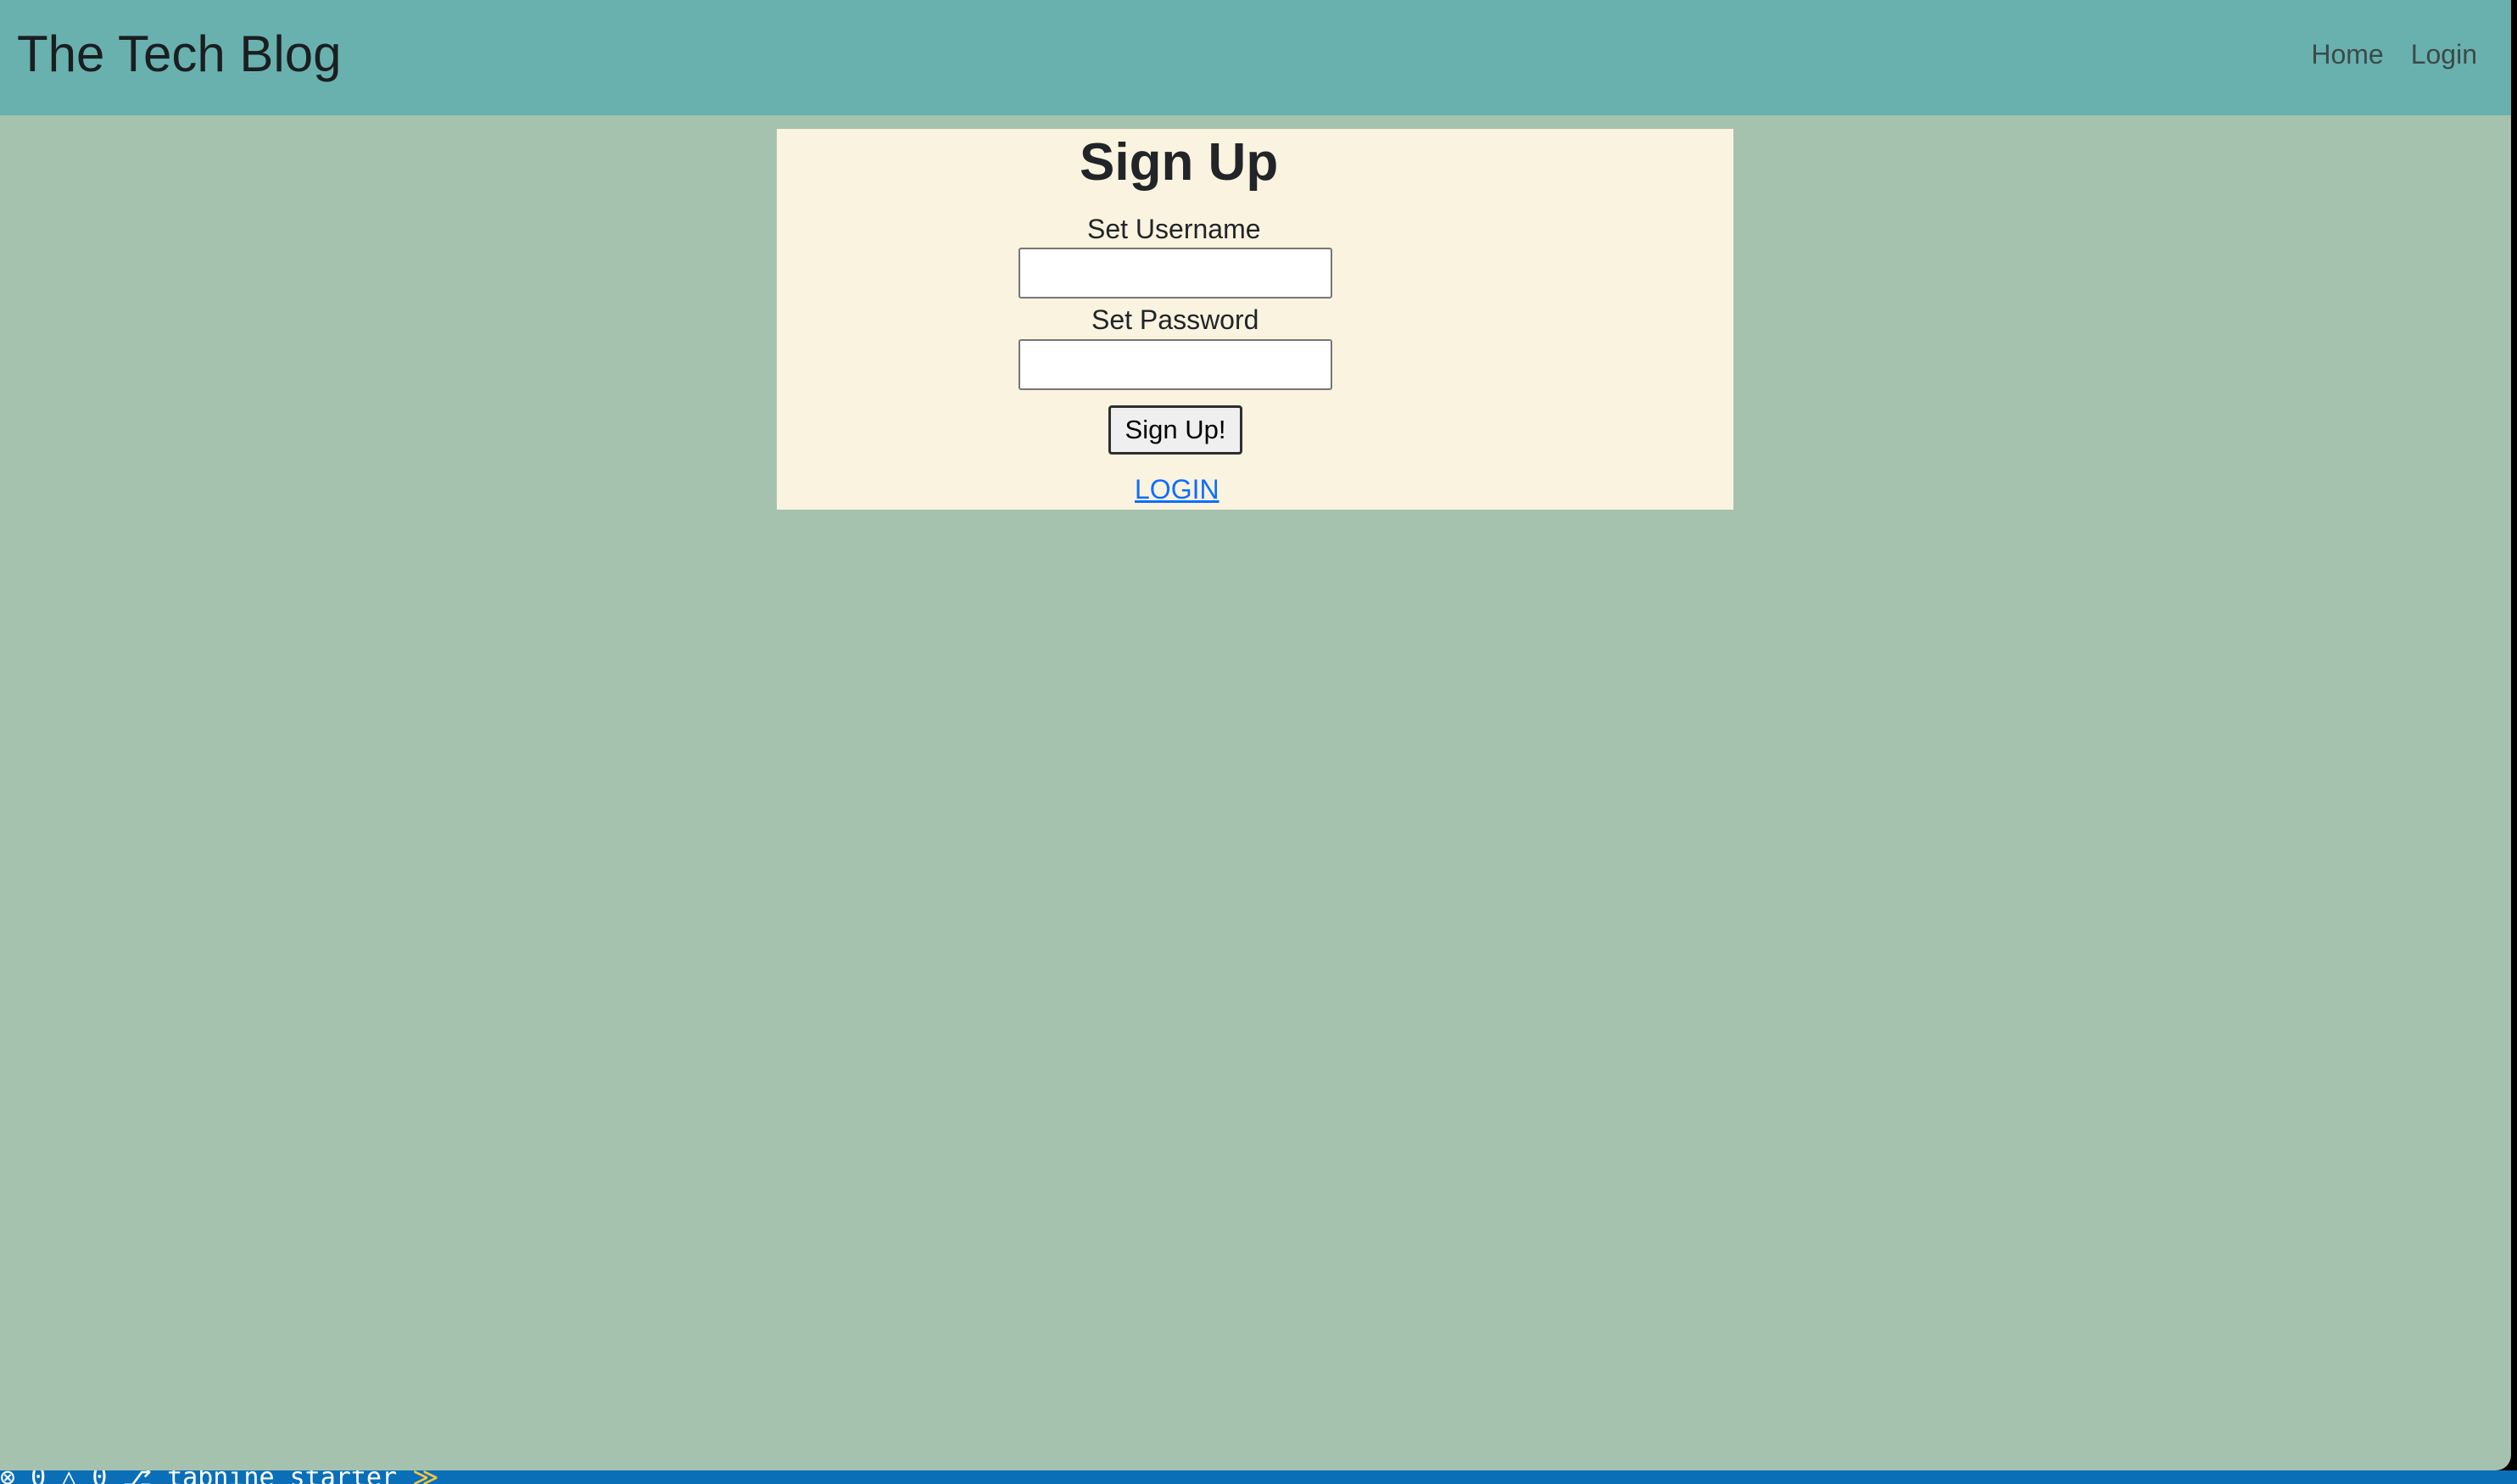 The height and width of the screenshot is (1484, 2517). What do you see at coordinates (2444, 55) in the screenshot?
I see `nav-login-link: Login` at bounding box center [2444, 55].